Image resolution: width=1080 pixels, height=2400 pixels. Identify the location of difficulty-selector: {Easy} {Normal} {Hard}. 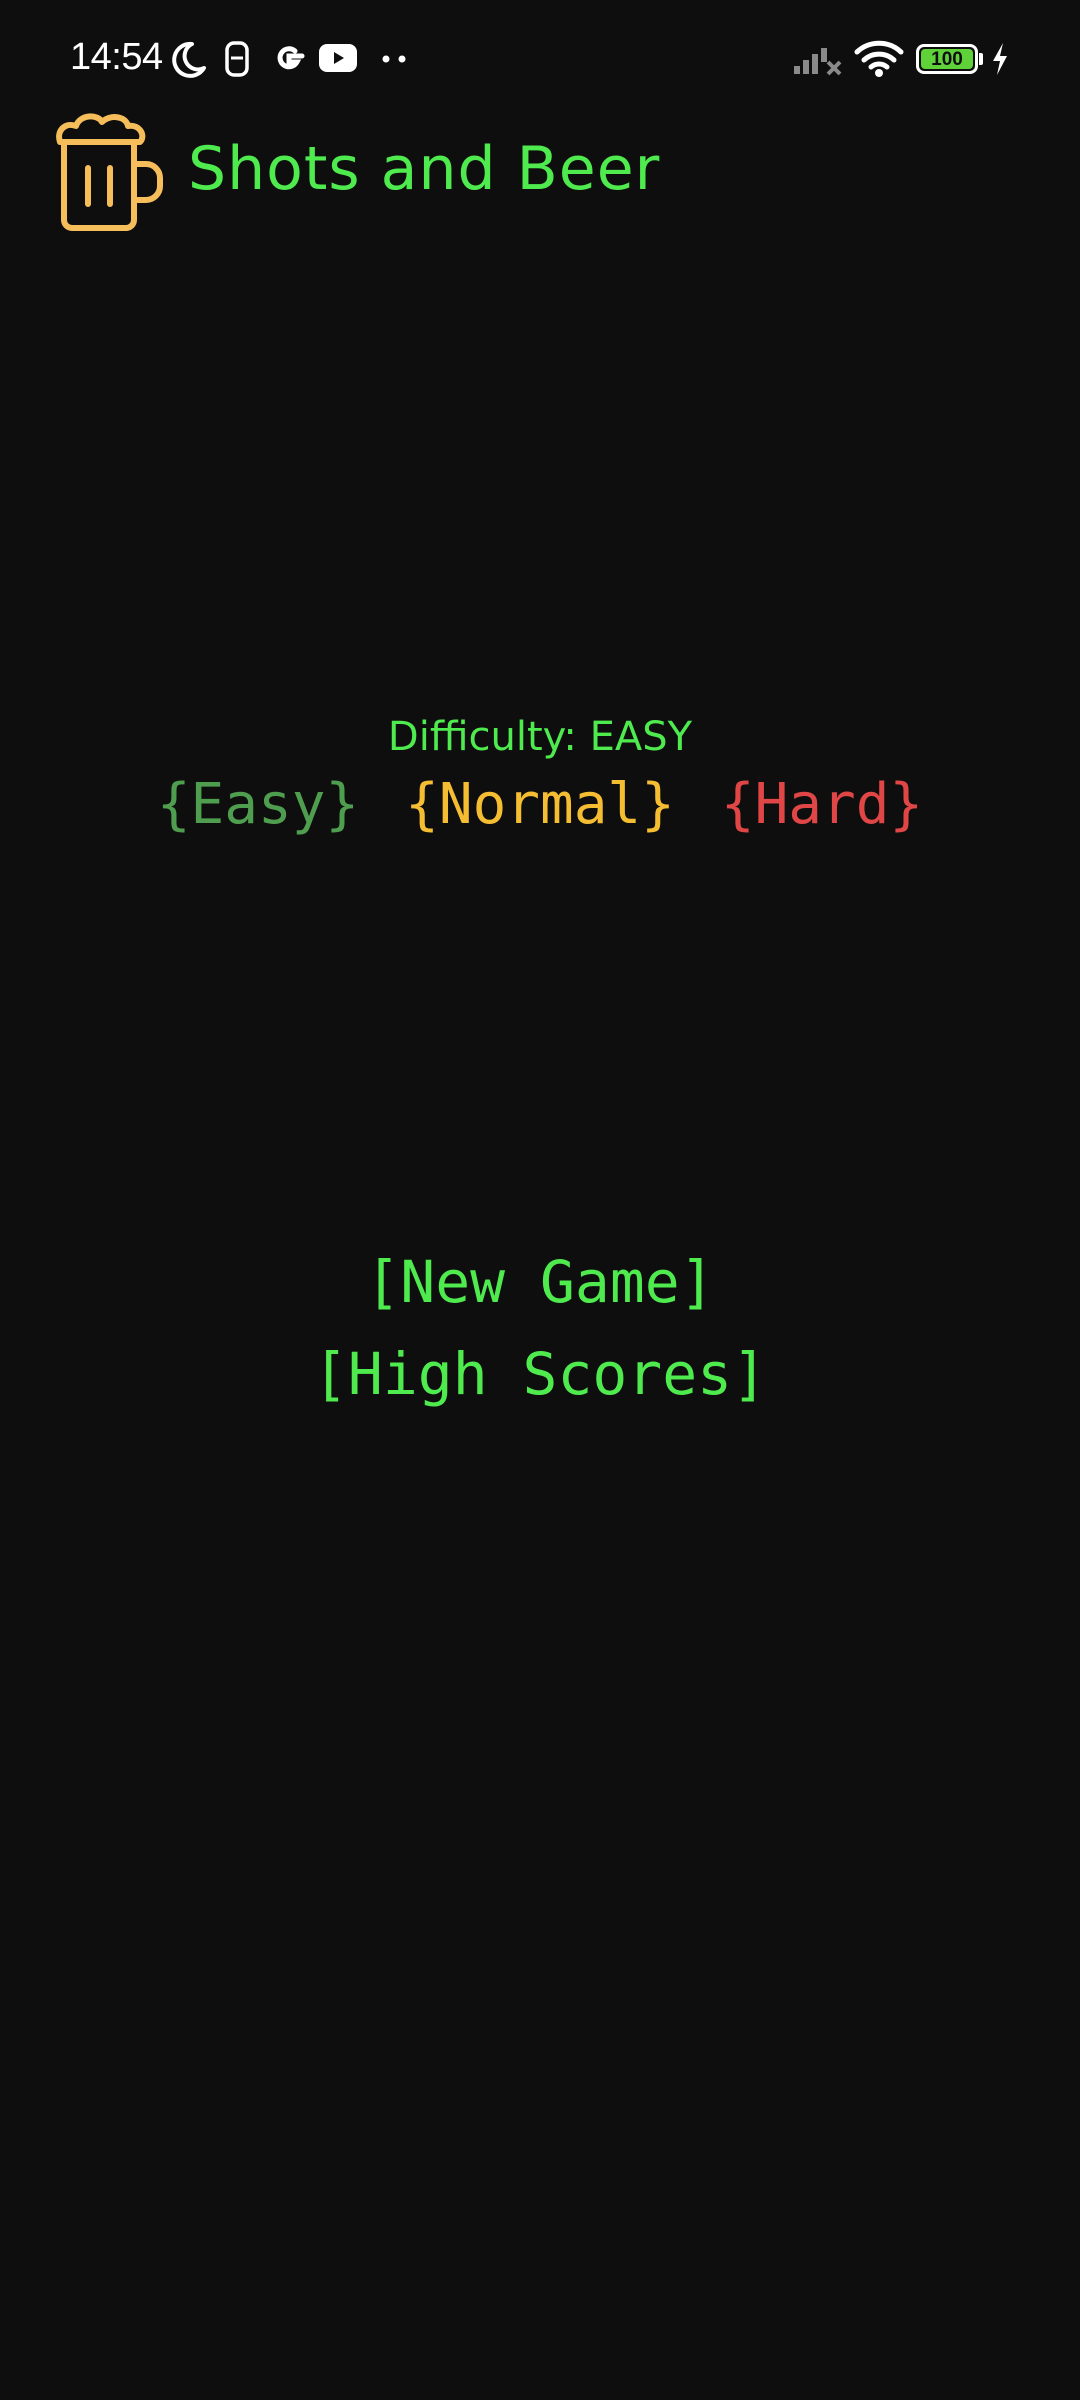
(540, 804).